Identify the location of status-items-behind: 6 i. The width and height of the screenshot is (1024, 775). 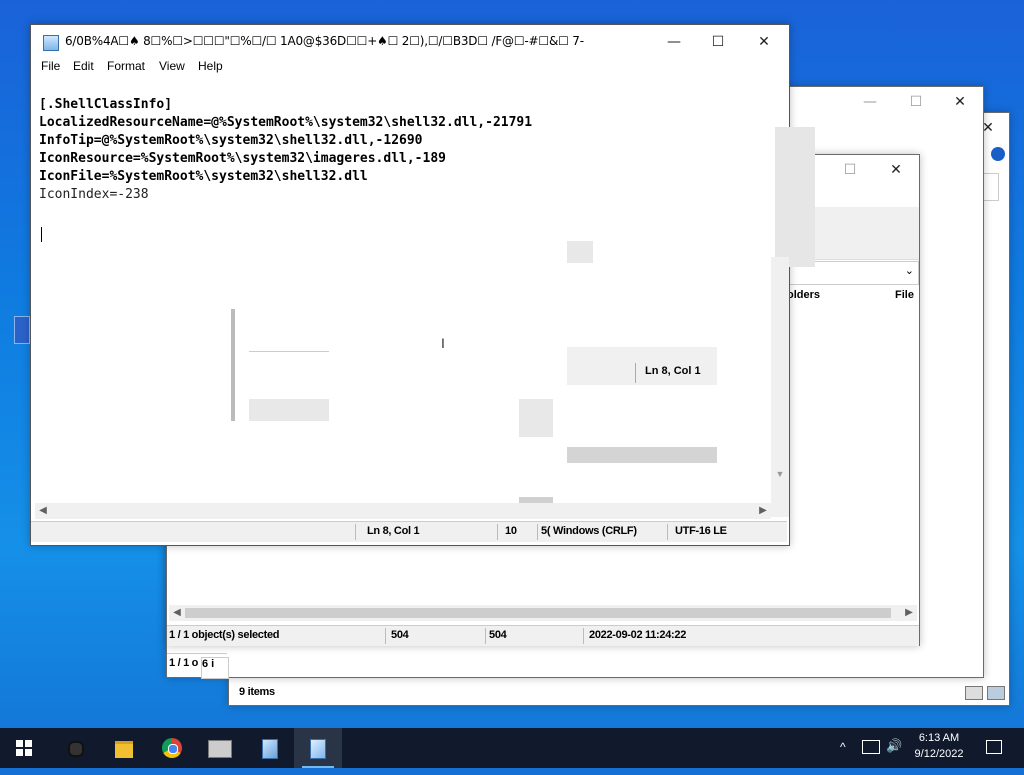
(215, 668).